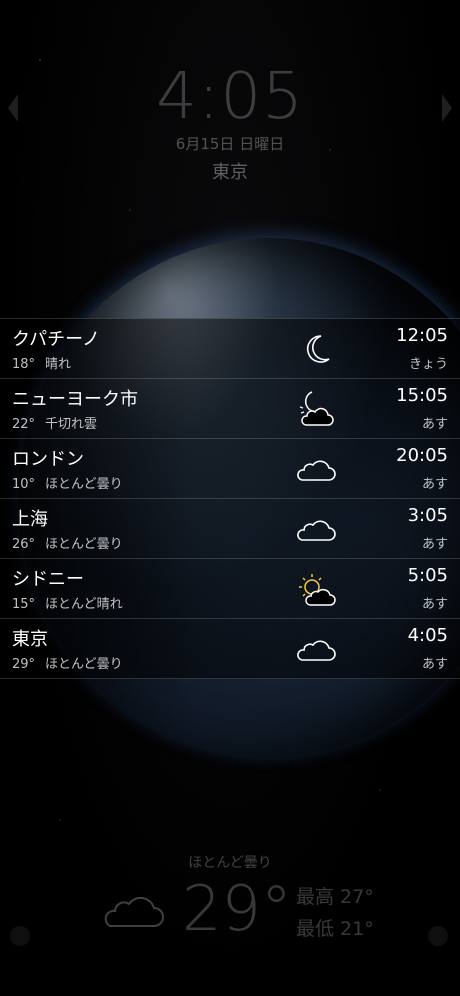 Image resolution: width=460 pixels, height=996 pixels. What do you see at coordinates (318, 349) in the screenshot?
I see `moon-icon` at bounding box center [318, 349].